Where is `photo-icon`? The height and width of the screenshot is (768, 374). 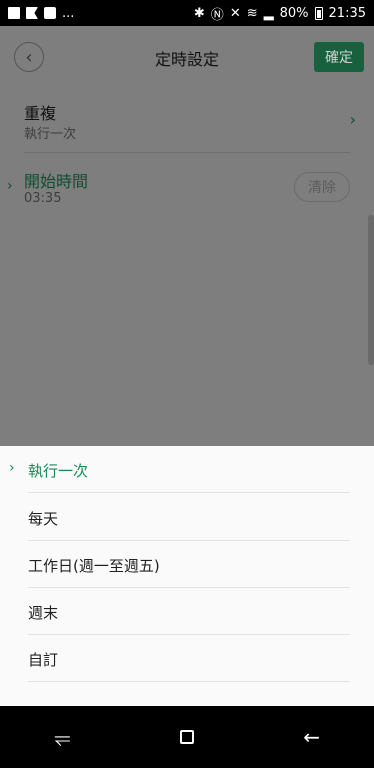 photo-icon is located at coordinates (14, 13).